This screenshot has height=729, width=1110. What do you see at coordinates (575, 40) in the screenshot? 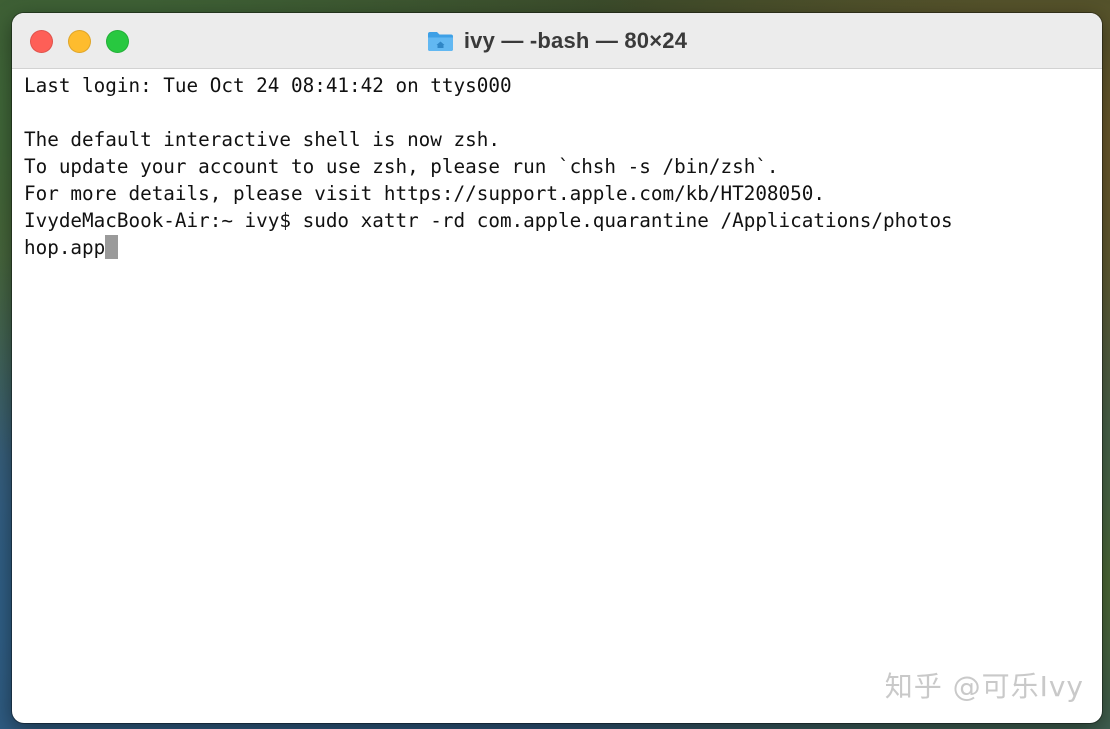
I see `window-title: ivy — -bash — 80×24` at bounding box center [575, 40].